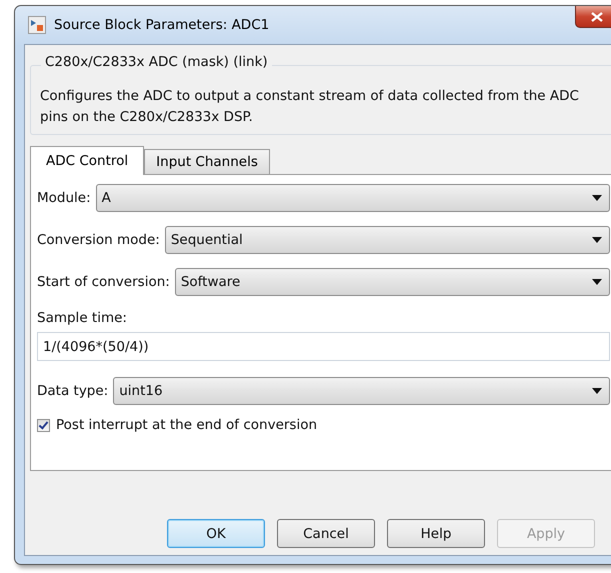 This screenshot has height=573, width=611. Describe the element at coordinates (597, 17) in the screenshot. I see `close-icon` at that location.